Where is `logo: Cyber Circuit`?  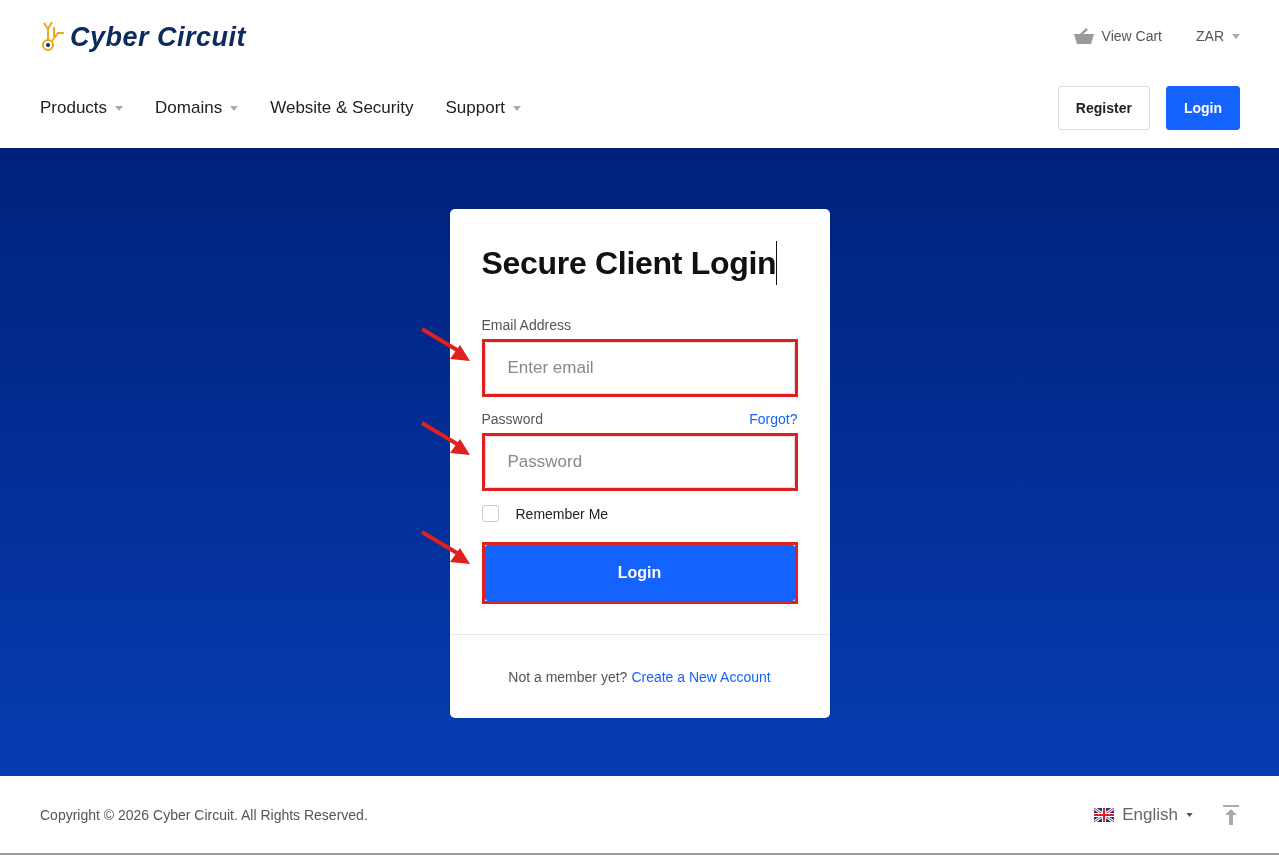
logo: Cyber Circuit is located at coordinates (143, 36).